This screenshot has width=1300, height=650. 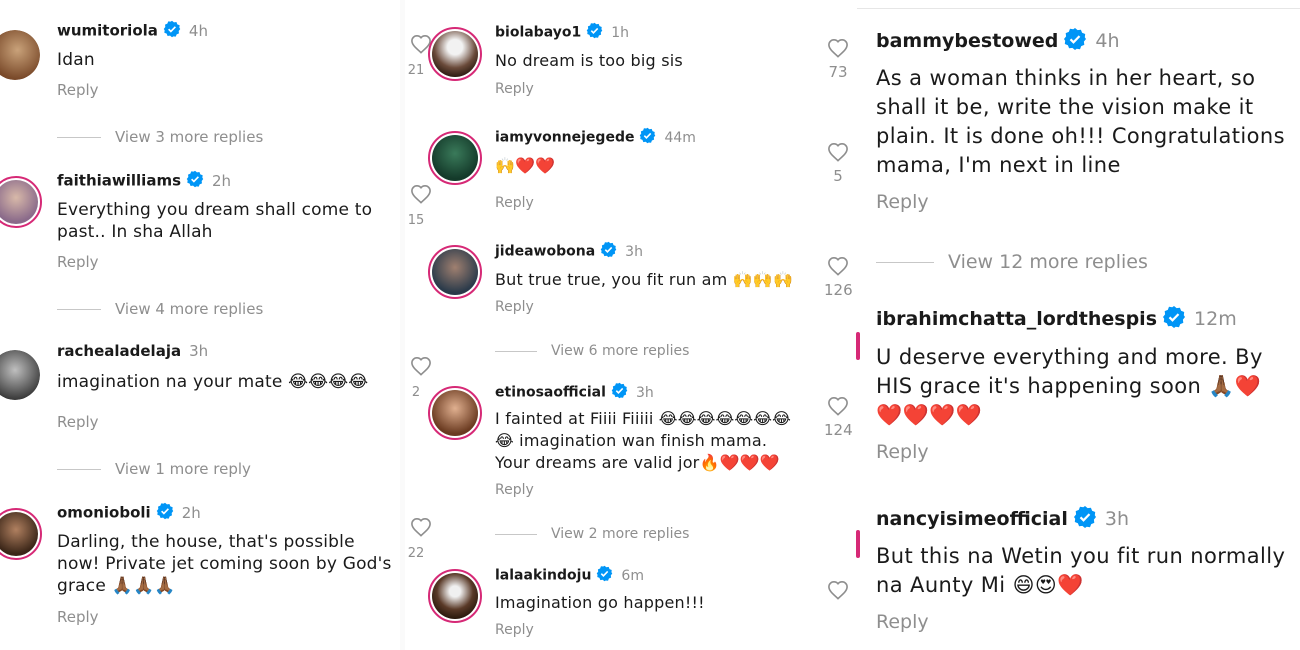 I want to click on like-count: 5, so click(x=838, y=176).